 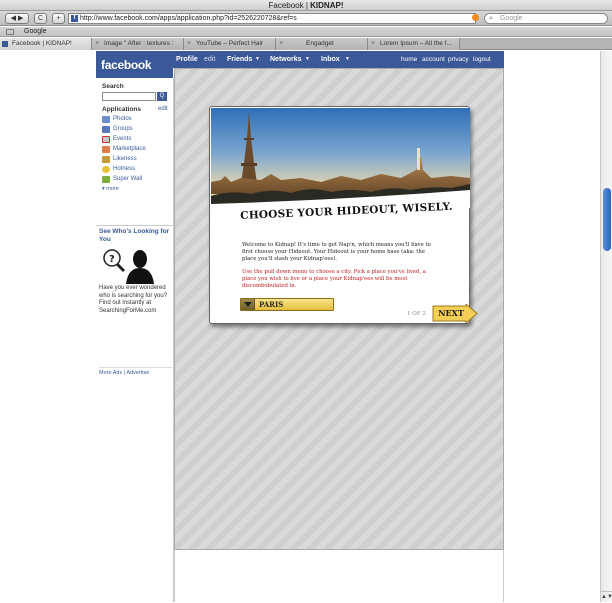 What do you see at coordinates (286, 5) in the screenshot?
I see `window-title-site: Facebook` at bounding box center [286, 5].